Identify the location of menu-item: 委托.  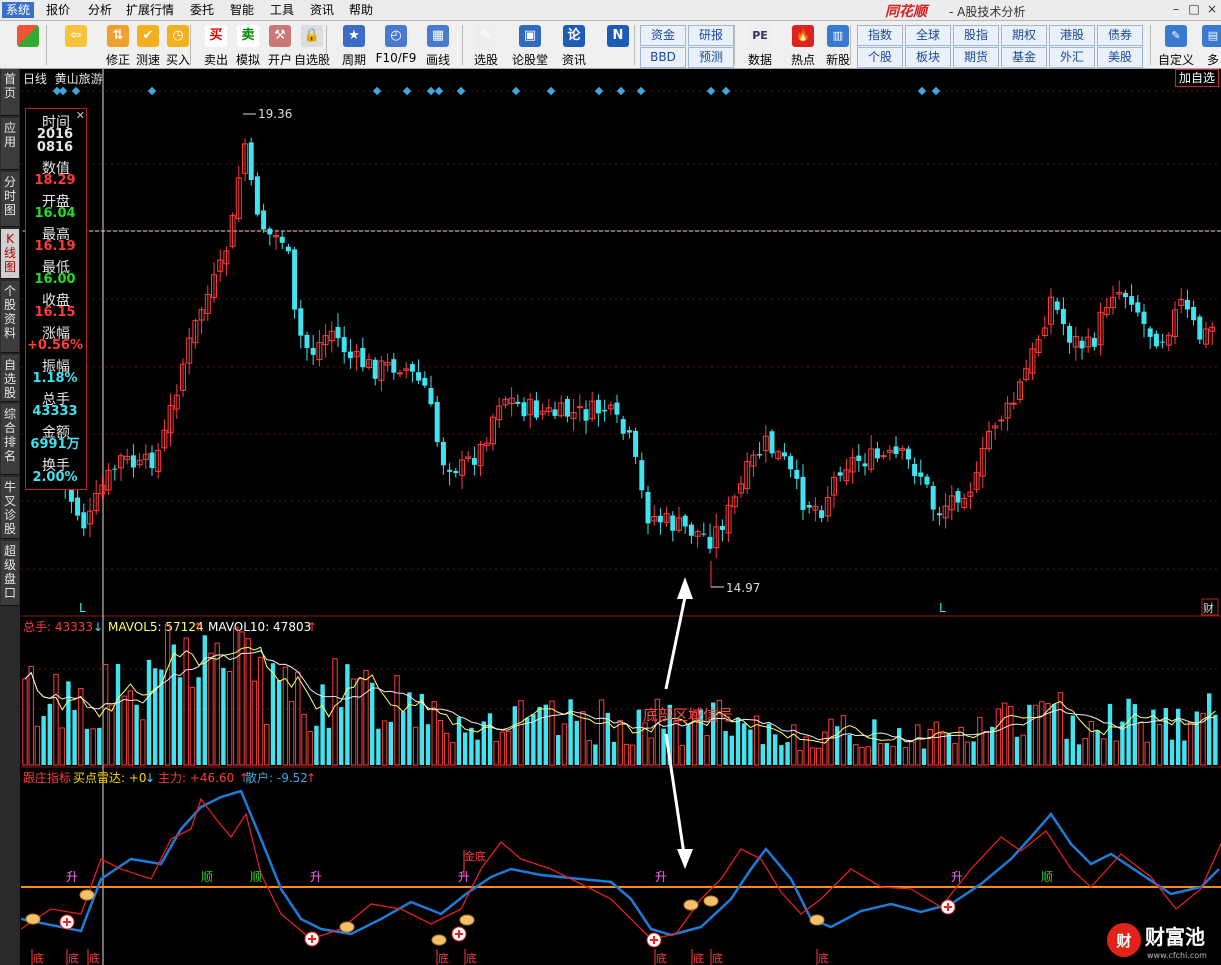
(202, 10).